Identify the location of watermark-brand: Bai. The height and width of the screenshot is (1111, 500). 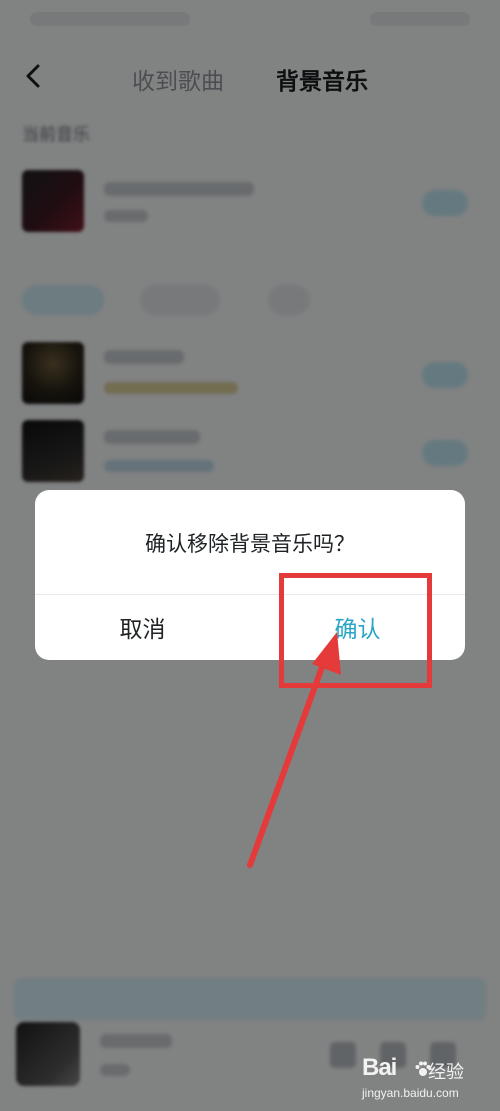
(379, 1067).